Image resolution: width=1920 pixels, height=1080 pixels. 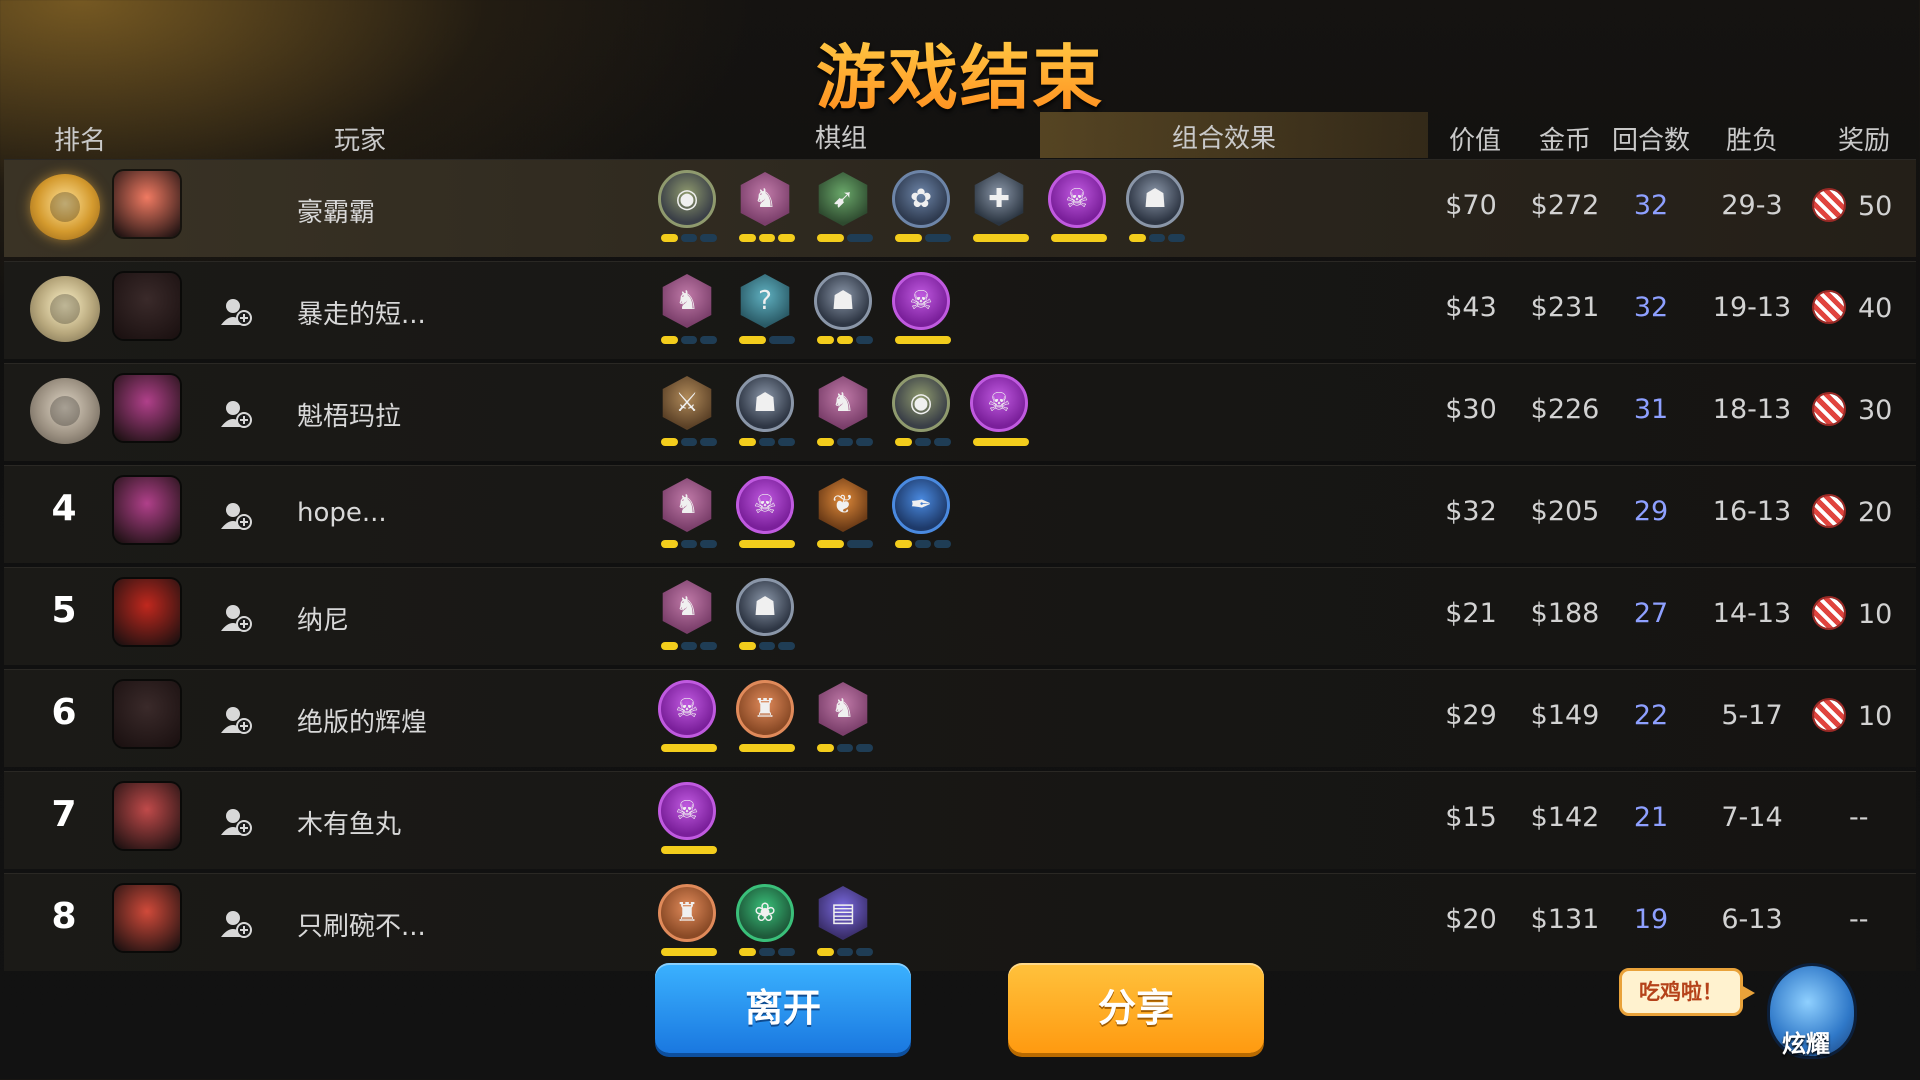 I want to click on reward: 10, so click(x=1862, y=716).